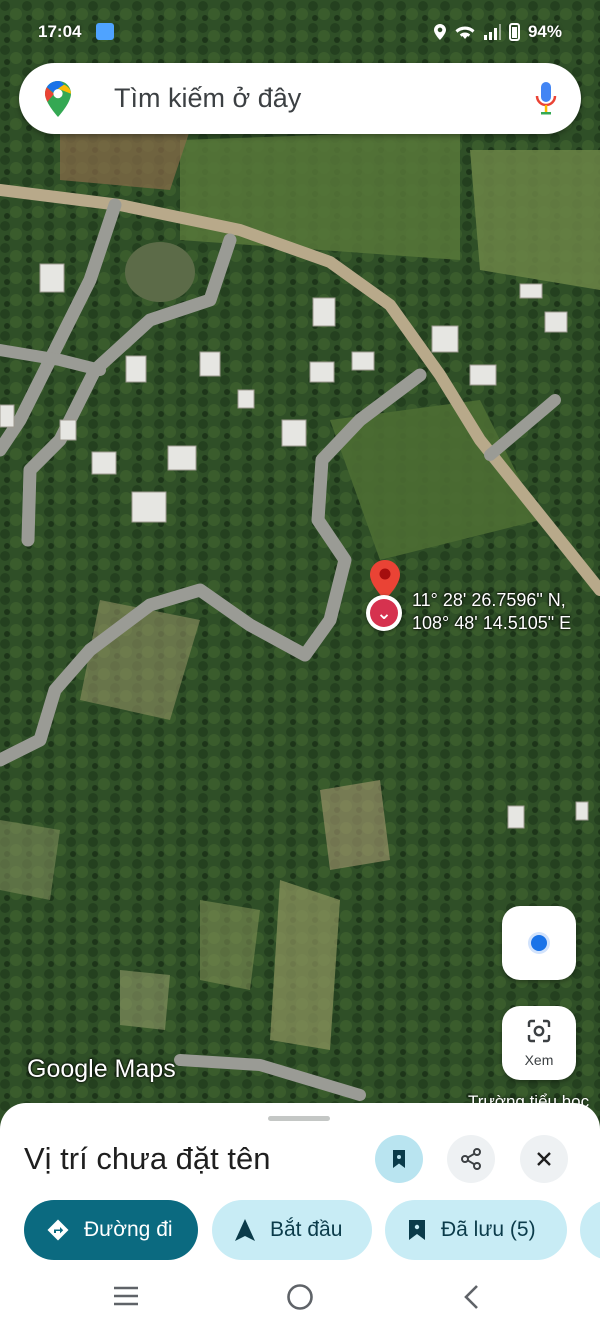 Image resolution: width=600 pixels, height=1333 pixels. Describe the element at coordinates (147, 1158) in the screenshot. I see `place-title: Vị trí chưa đặt tên` at that location.